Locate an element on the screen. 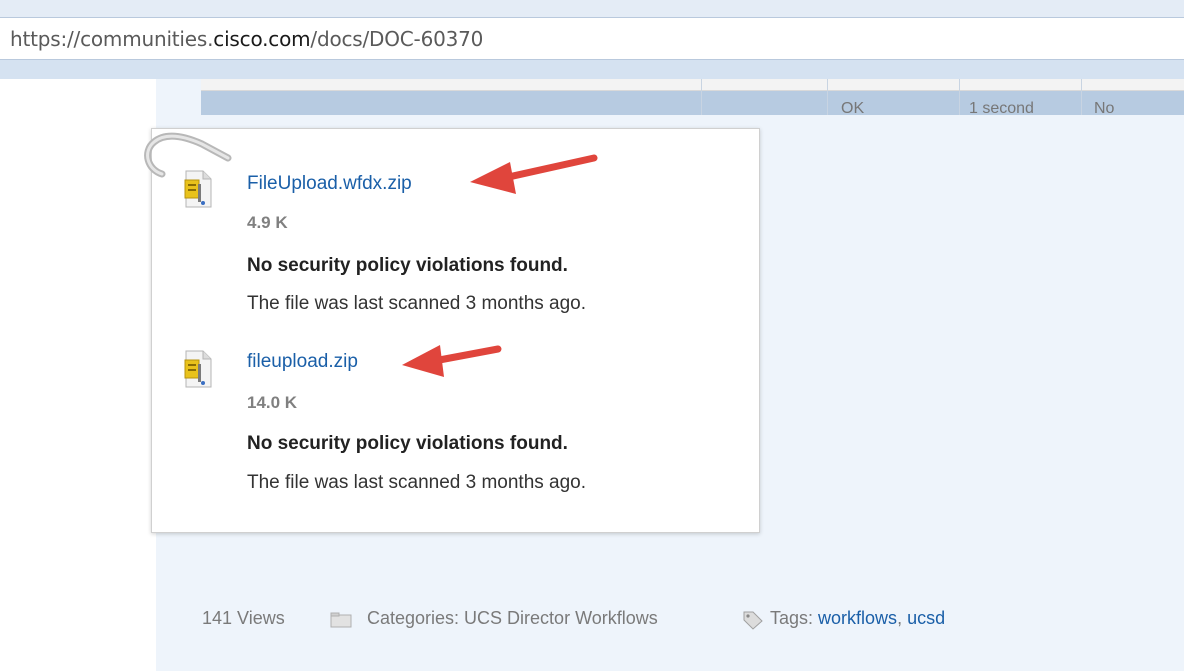  attachment-link: fileupload.zip is located at coordinates (302, 362).